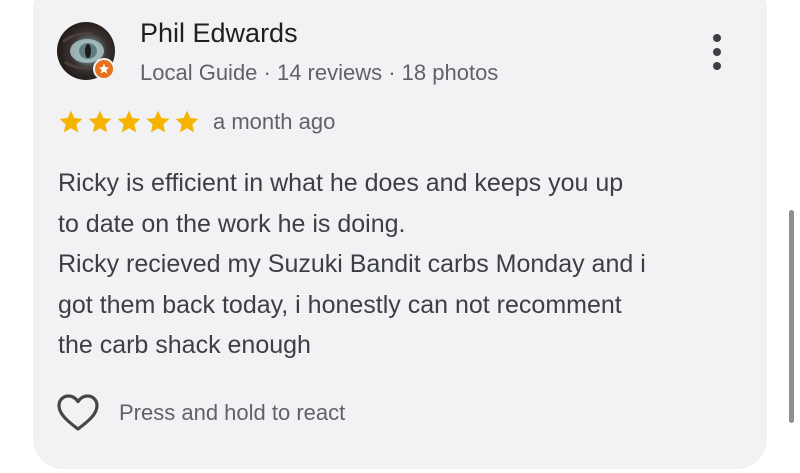 Image resolution: width=800 pixels, height=473 pixels. Describe the element at coordinates (232, 223) in the screenshot. I see `review-text-line: to date on the work he is doing.` at that location.